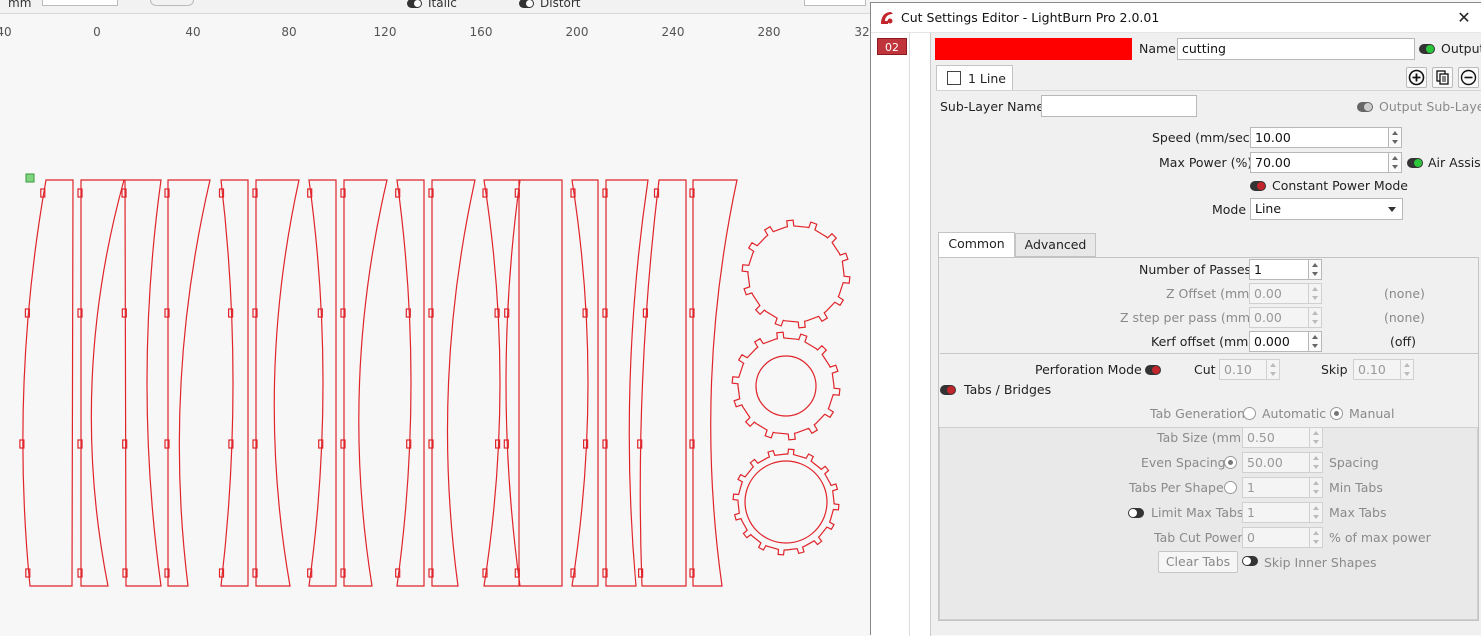  I want to click on tabs-per-shape-spinner, so click(1316, 487).